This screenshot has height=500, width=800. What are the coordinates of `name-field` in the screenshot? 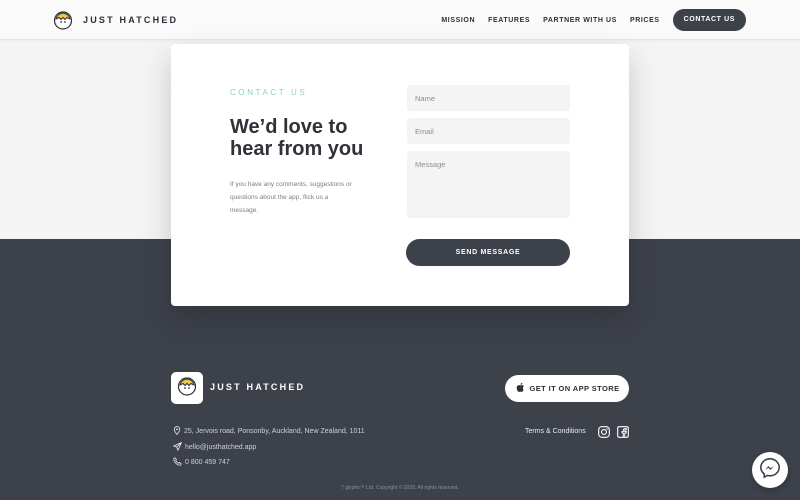 It's located at (488, 98).